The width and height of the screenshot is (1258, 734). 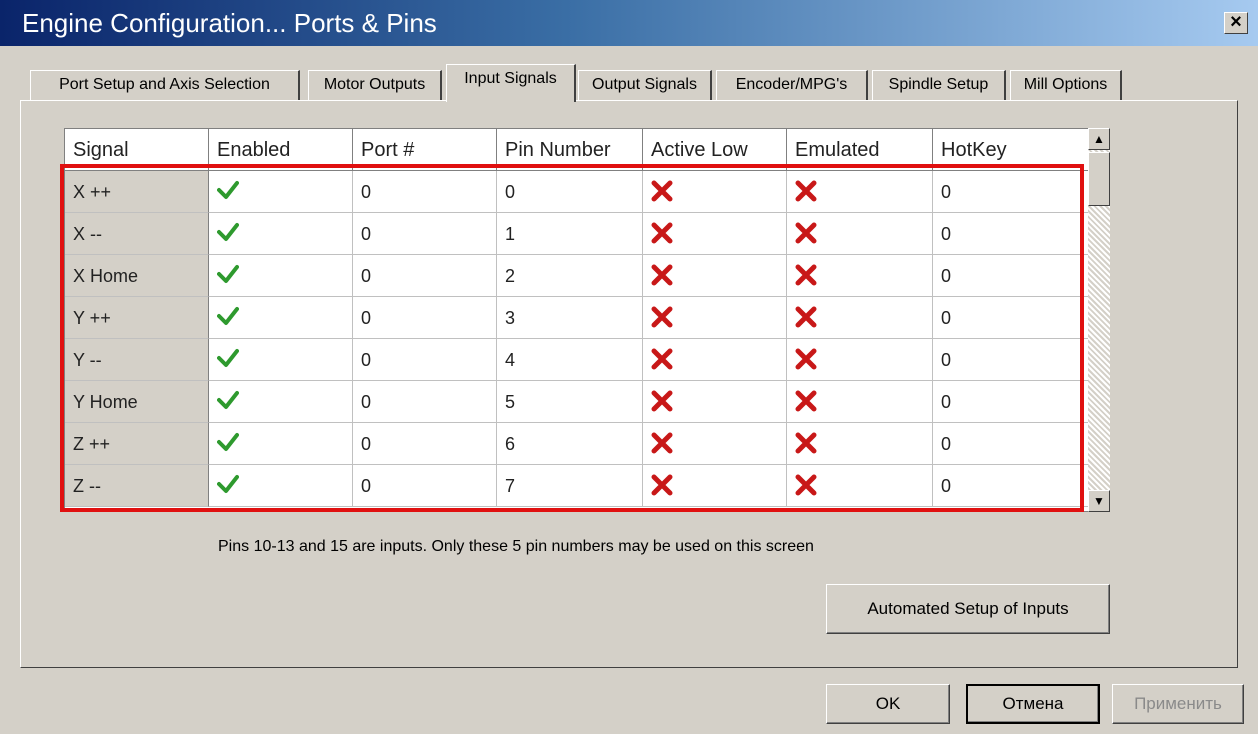 I want to click on tab-output-signals: Output Signals, so click(x=645, y=85).